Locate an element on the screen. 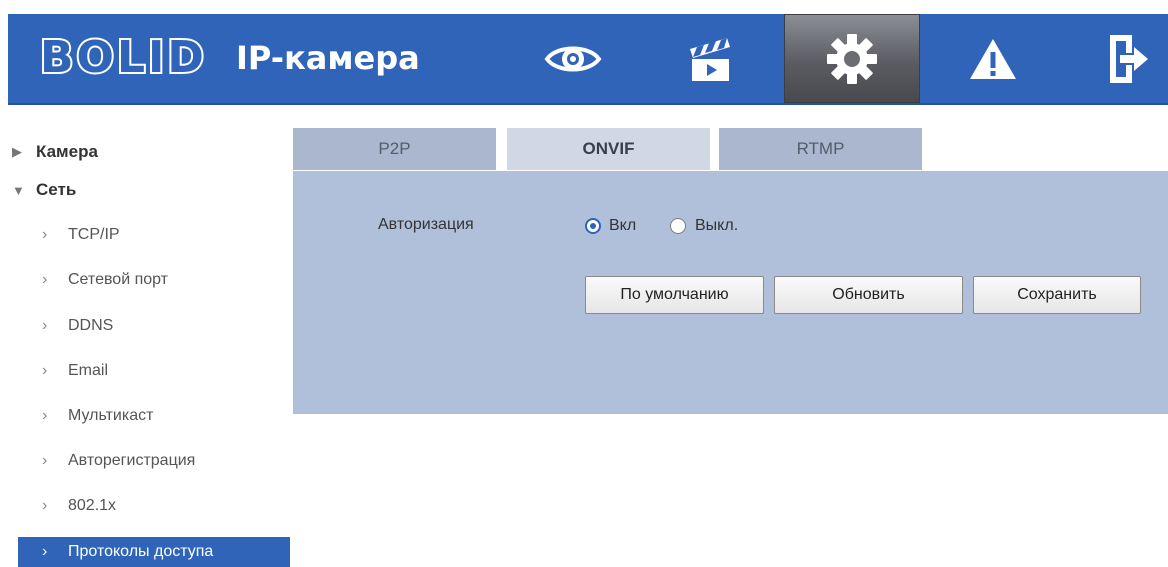 This screenshot has height=567, width=1168. clapperboard-icon is located at coordinates (710, 59).